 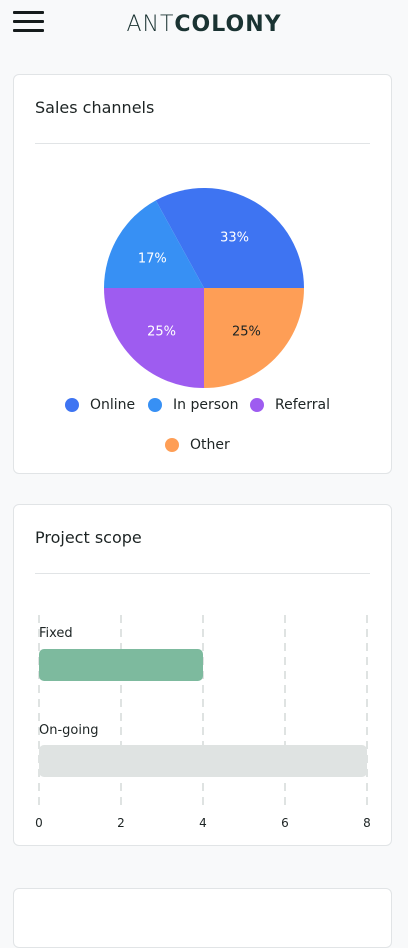 I want to click on legend-item-referral: Referral, so click(x=290, y=405).